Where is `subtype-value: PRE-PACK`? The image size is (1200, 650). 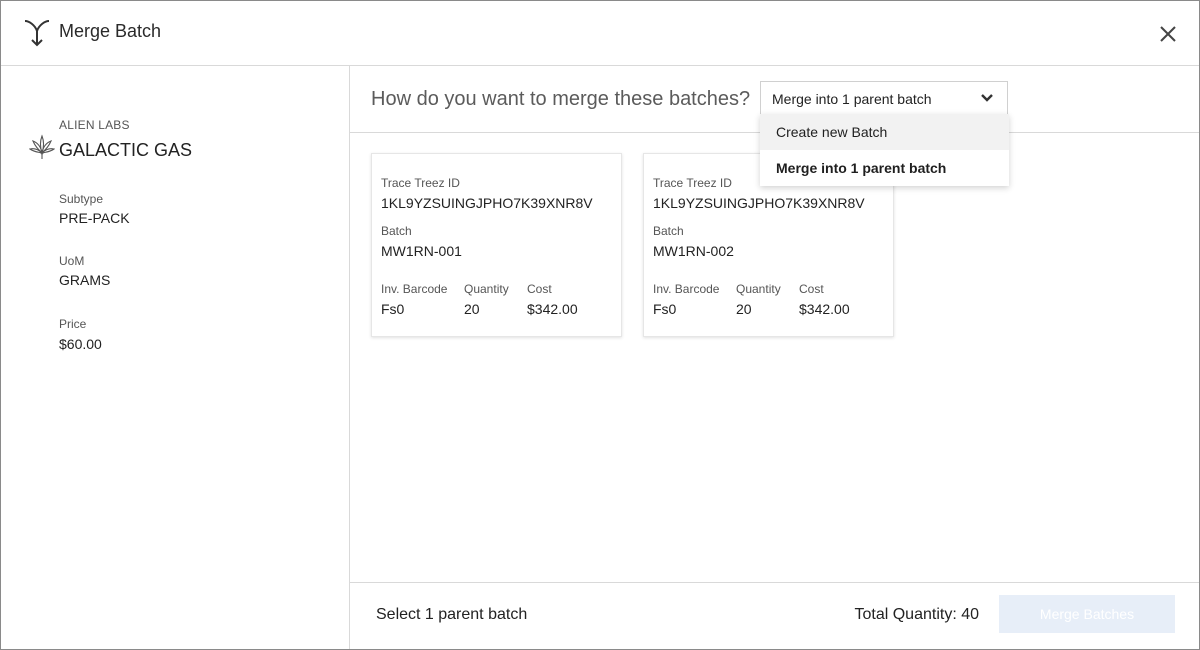 subtype-value: PRE-PACK is located at coordinates (94, 218).